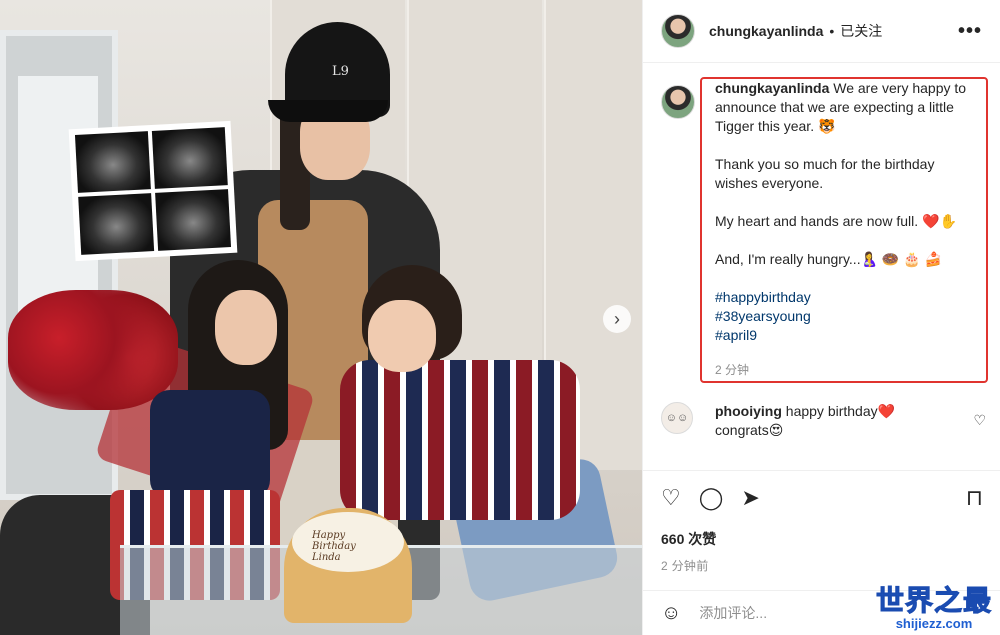 The height and width of the screenshot is (635, 1000). What do you see at coordinates (340, 71) in the screenshot?
I see `cap-logo: L9` at bounding box center [340, 71].